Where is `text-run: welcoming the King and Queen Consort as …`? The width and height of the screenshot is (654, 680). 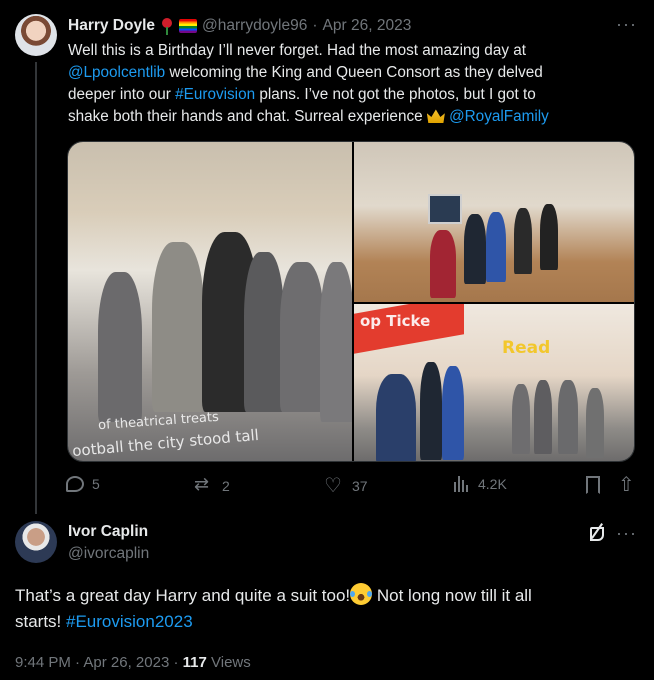 text-run: welcoming the King and Queen Consort as … is located at coordinates (354, 72).